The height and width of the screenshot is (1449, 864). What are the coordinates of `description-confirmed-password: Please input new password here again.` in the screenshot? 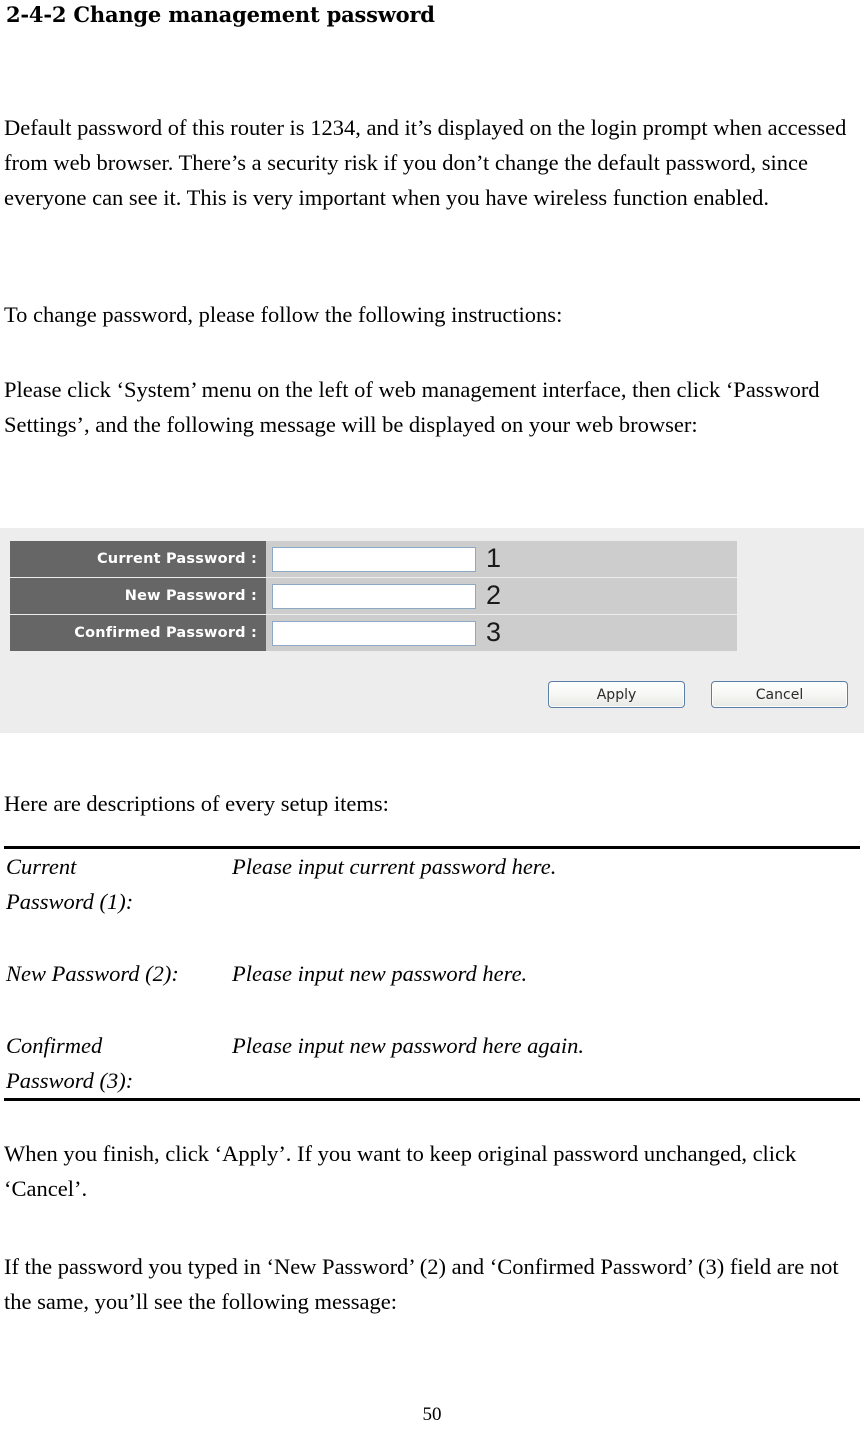 It's located at (408, 1045).